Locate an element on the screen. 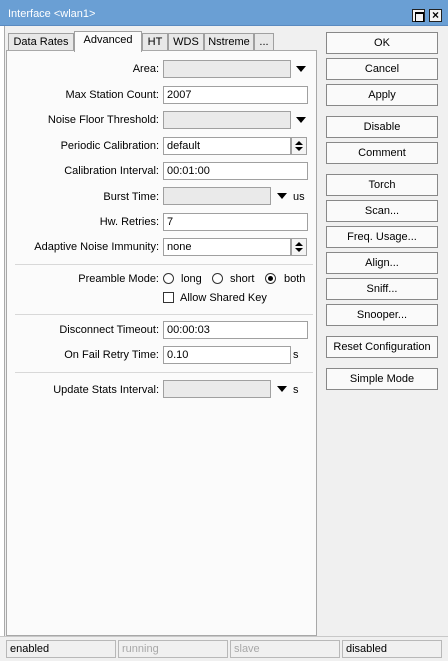  window-titlebar: Interface <wlan1> × is located at coordinates (224, 13).